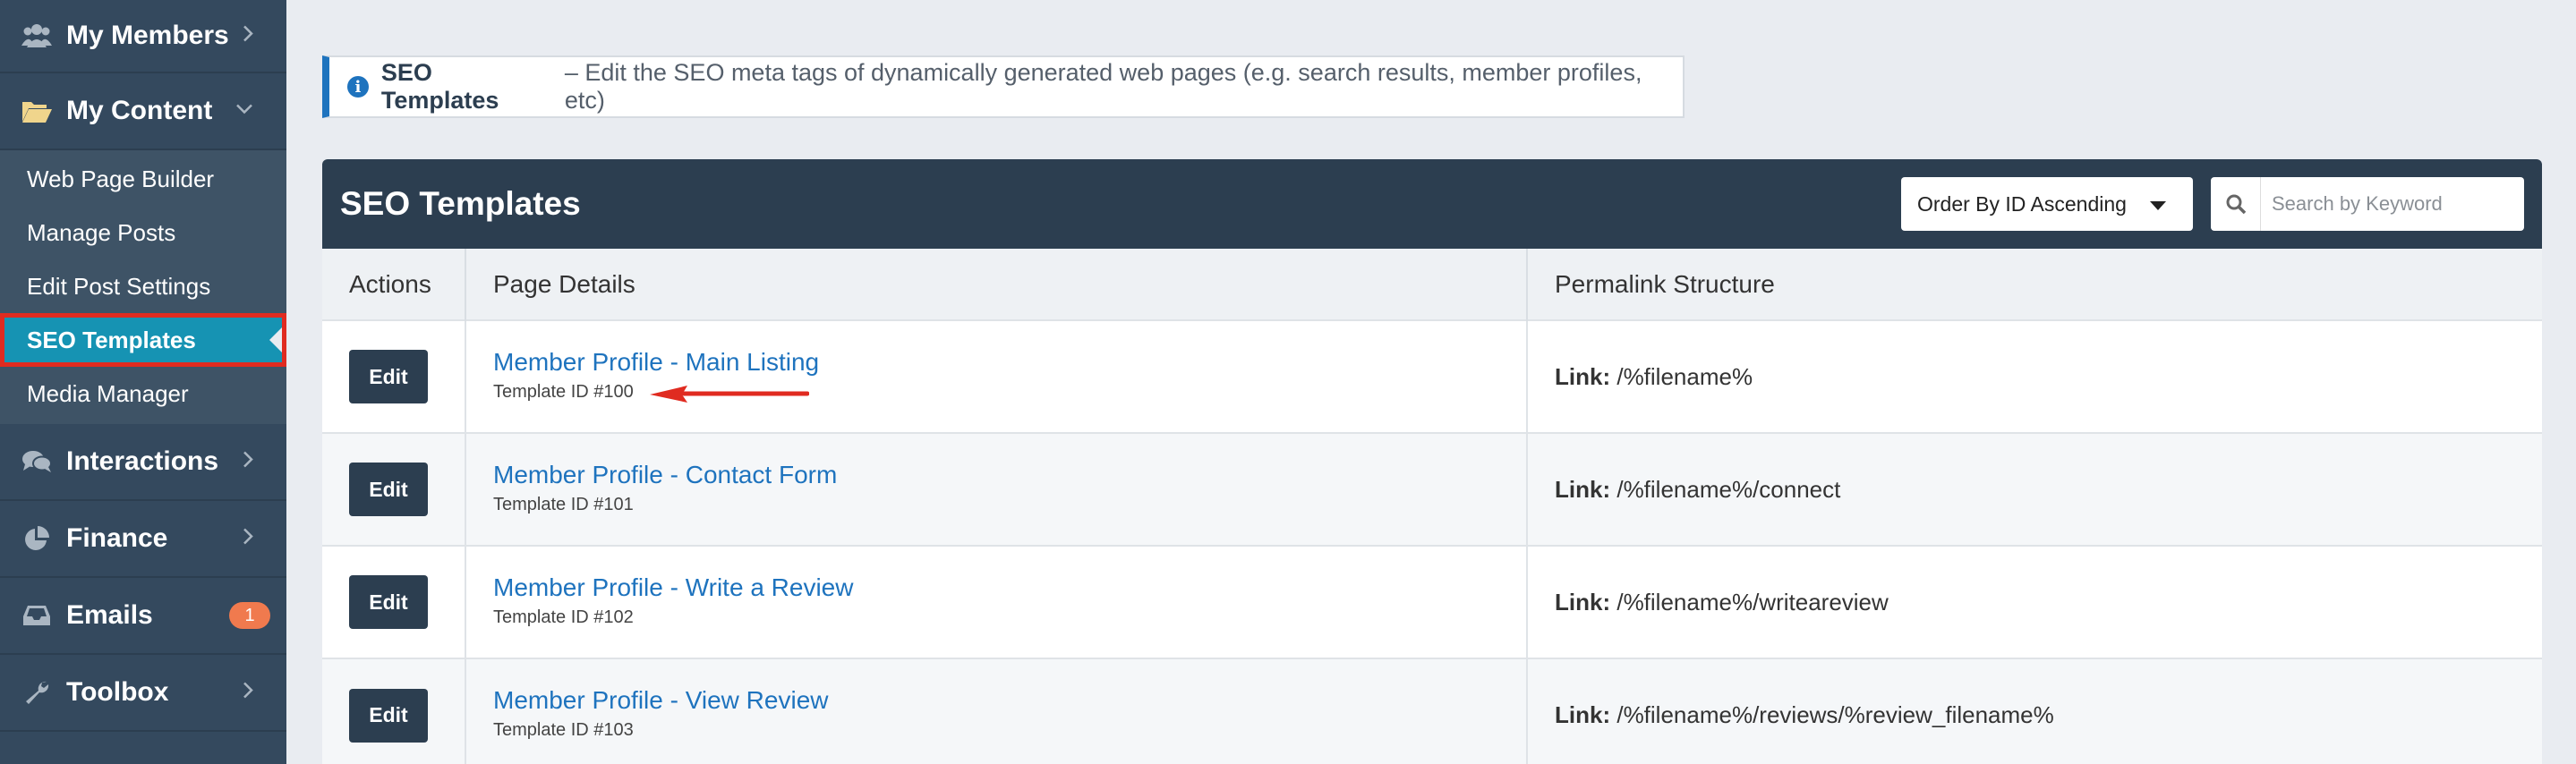  I want to click on inbox-icon, so click(36, 616).